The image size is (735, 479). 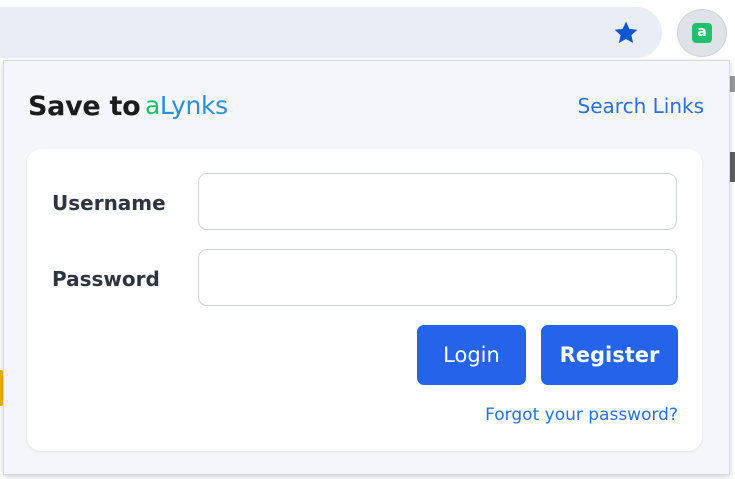 I want to click on login-button: Login, so click(x=471, y=355).